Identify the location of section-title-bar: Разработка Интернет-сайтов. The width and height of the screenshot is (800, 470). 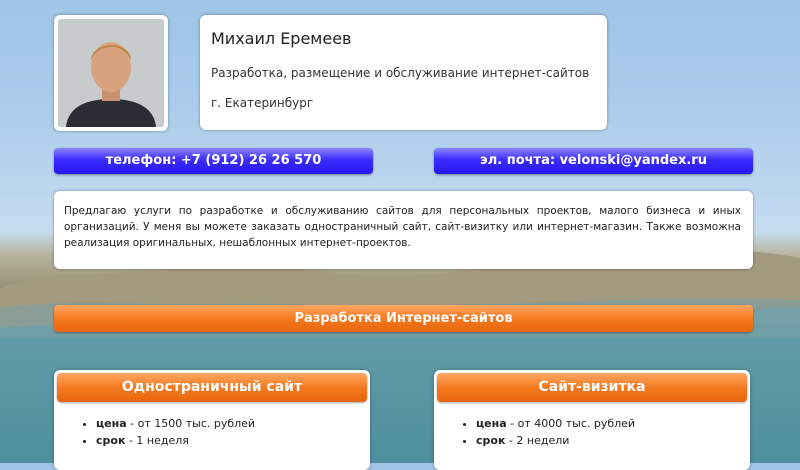
(403, 318).